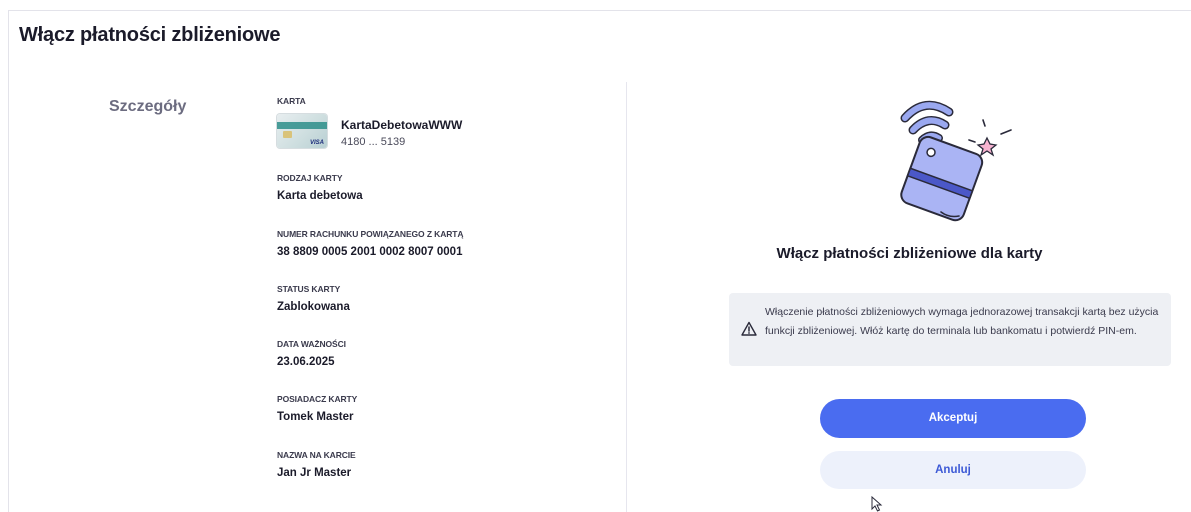  What do you see at coordinates (749, 328) in the screenshot?
I see `warning-icon` at bounding box center [749, 328].